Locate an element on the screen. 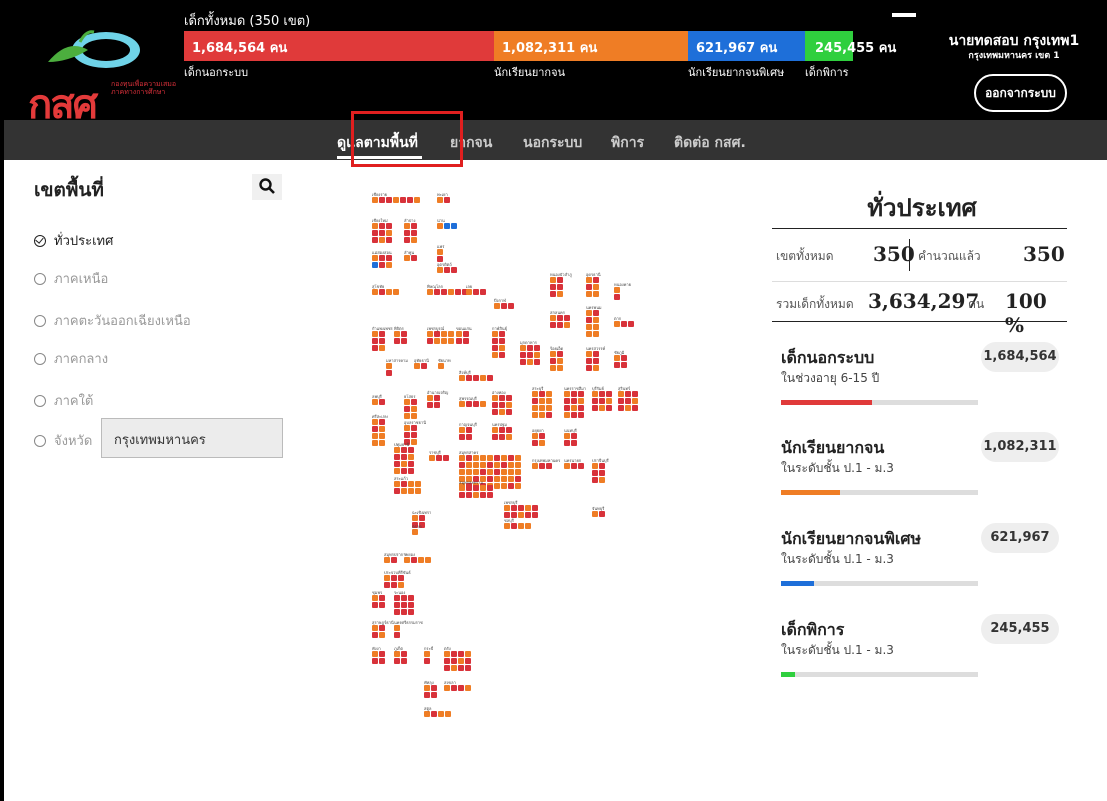 The width and height of the screenshot is (1107, 801). menu-dash-icon is located at coordinates (904, 15).